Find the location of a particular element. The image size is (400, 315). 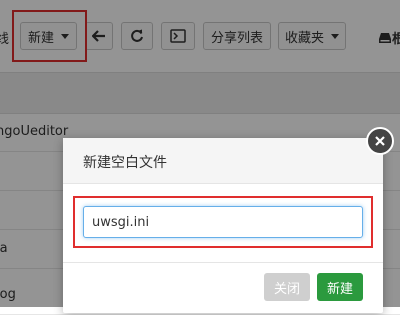

modal-header: 新建空白文件 is located at coordinates (223, 161).